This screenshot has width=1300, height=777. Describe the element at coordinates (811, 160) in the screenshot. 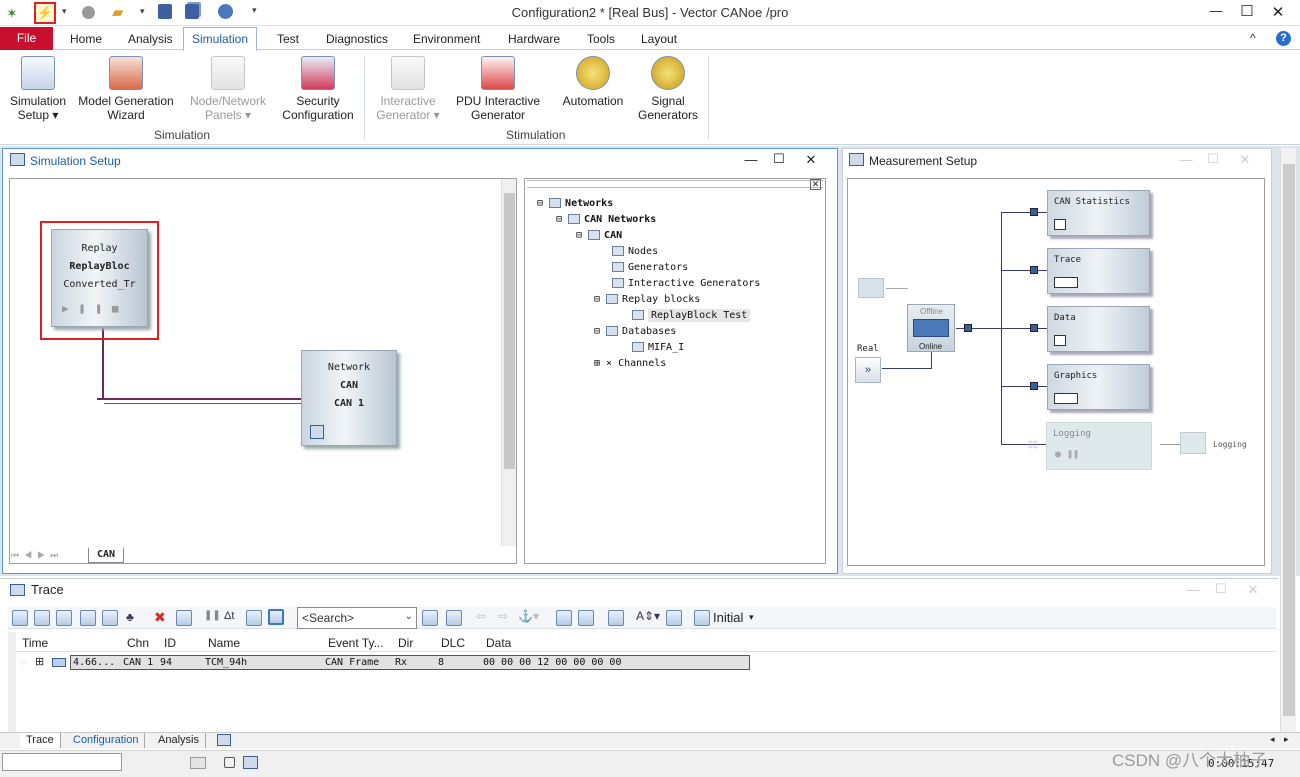

I see `sim-setup-close-button: ✕` at that location.